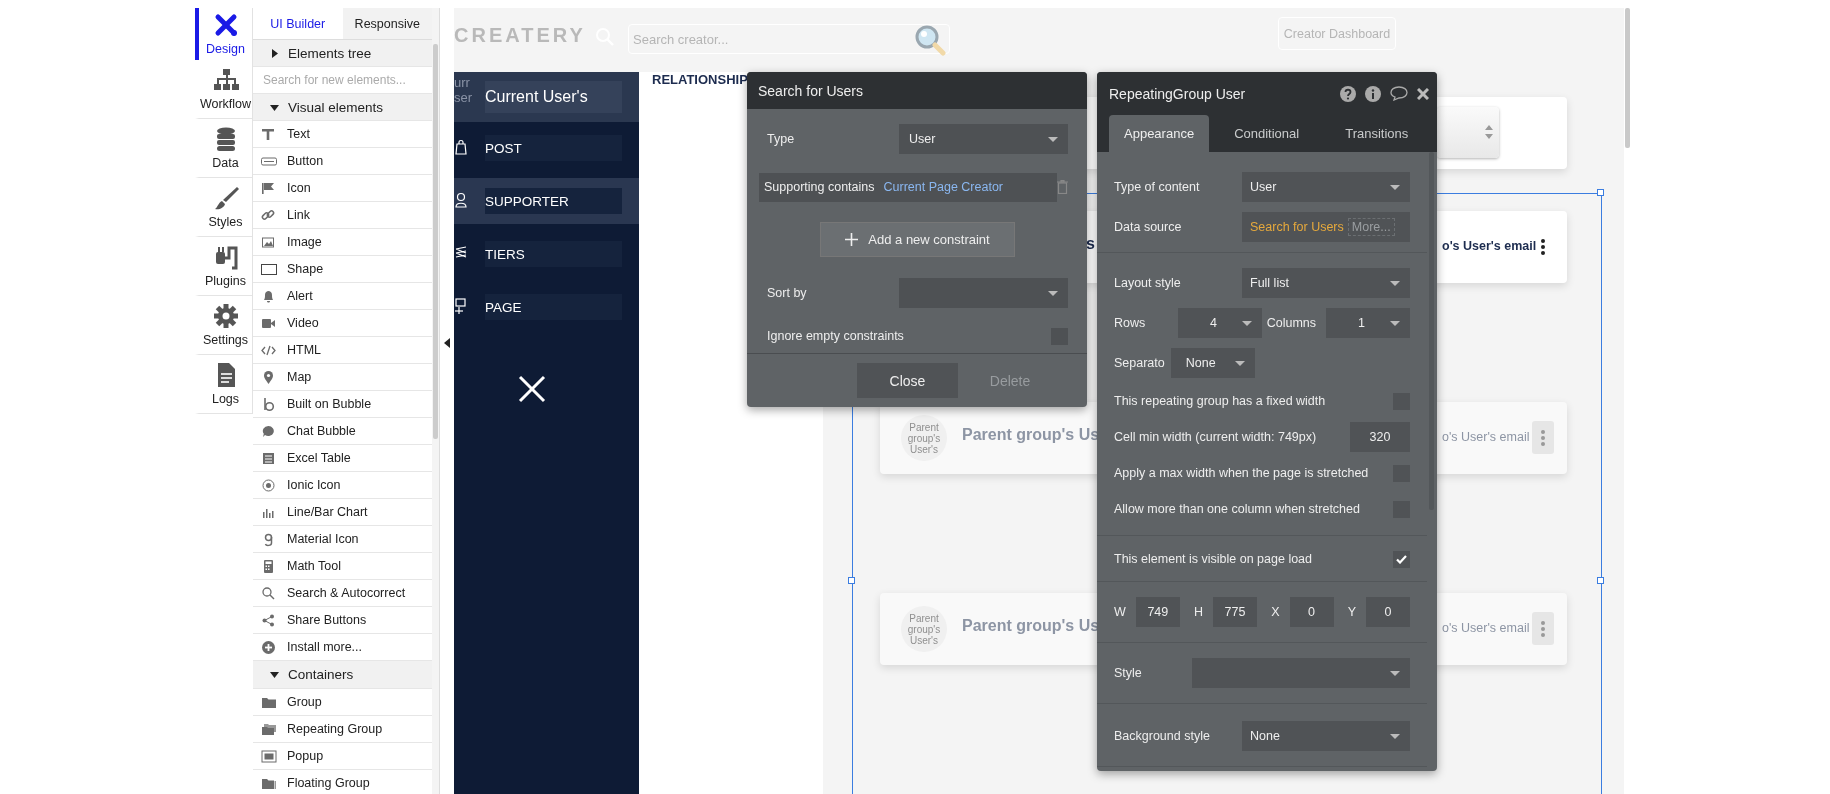 The width and height of the screenshot is (1830, 794). I want to click on element-item: Video, so click(343, 323).